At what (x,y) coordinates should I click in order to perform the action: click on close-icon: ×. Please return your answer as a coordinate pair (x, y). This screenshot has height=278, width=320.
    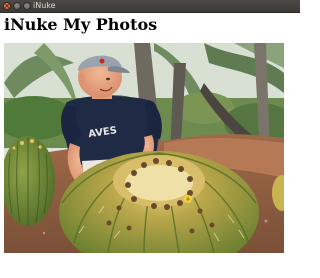
    Looking at the image, I should click on (7, 6).